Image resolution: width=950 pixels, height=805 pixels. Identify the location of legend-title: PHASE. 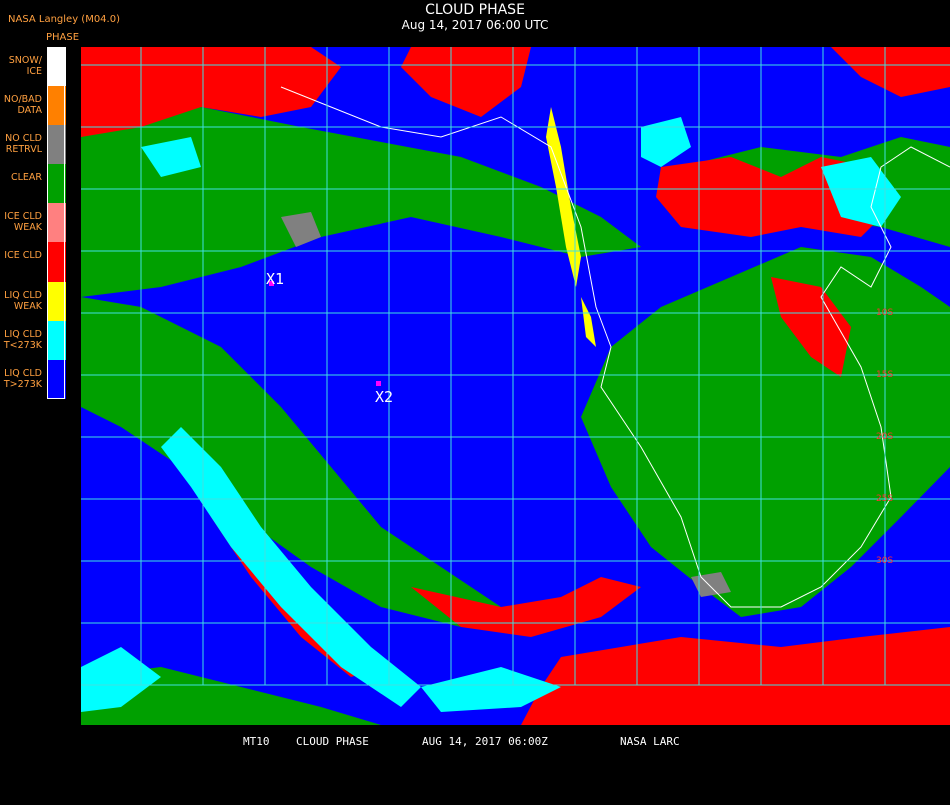
(63, 37).